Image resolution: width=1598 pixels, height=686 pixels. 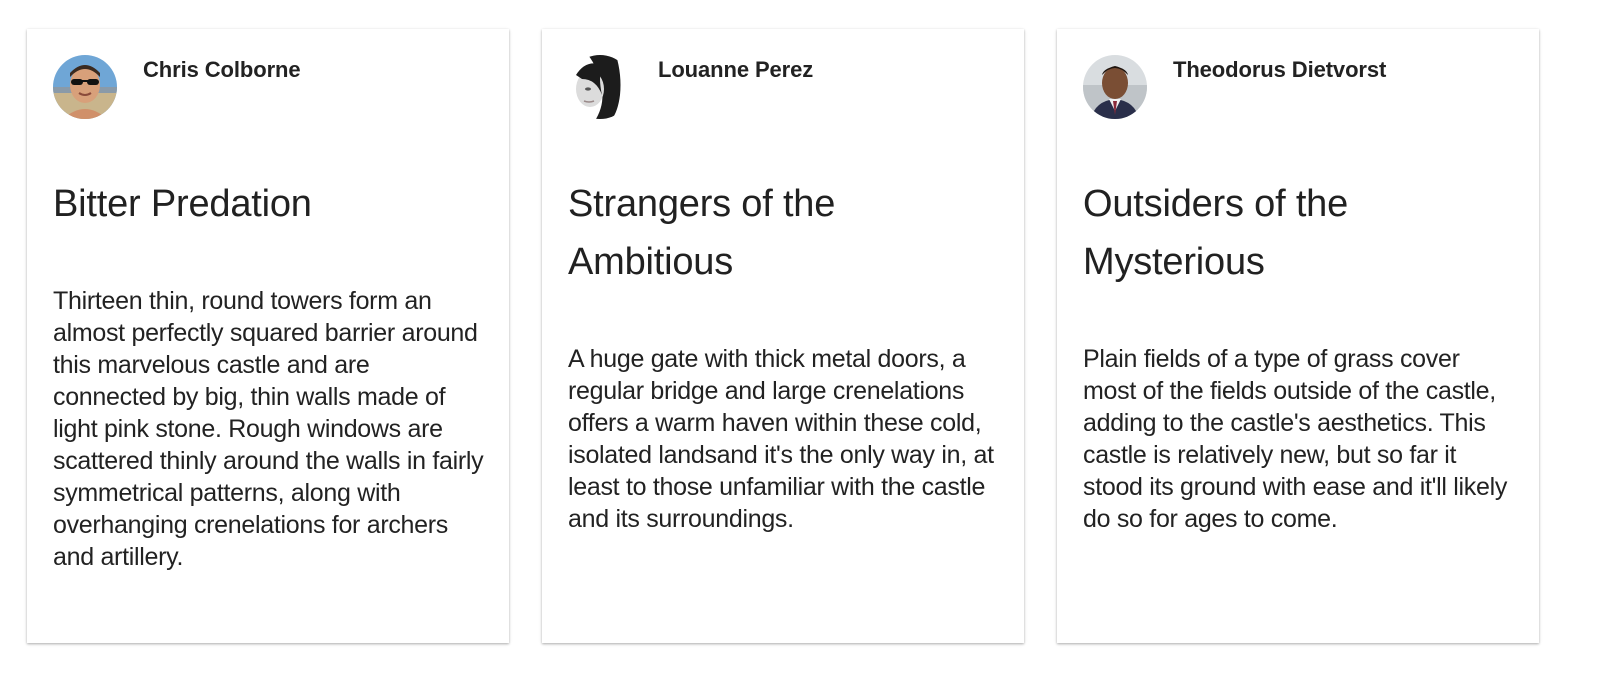 What do you see at coordinates (1280, 69) in the screenshot?
I see `author-name: Theodorus Dietvorst` at bounding box center [1280, 69].